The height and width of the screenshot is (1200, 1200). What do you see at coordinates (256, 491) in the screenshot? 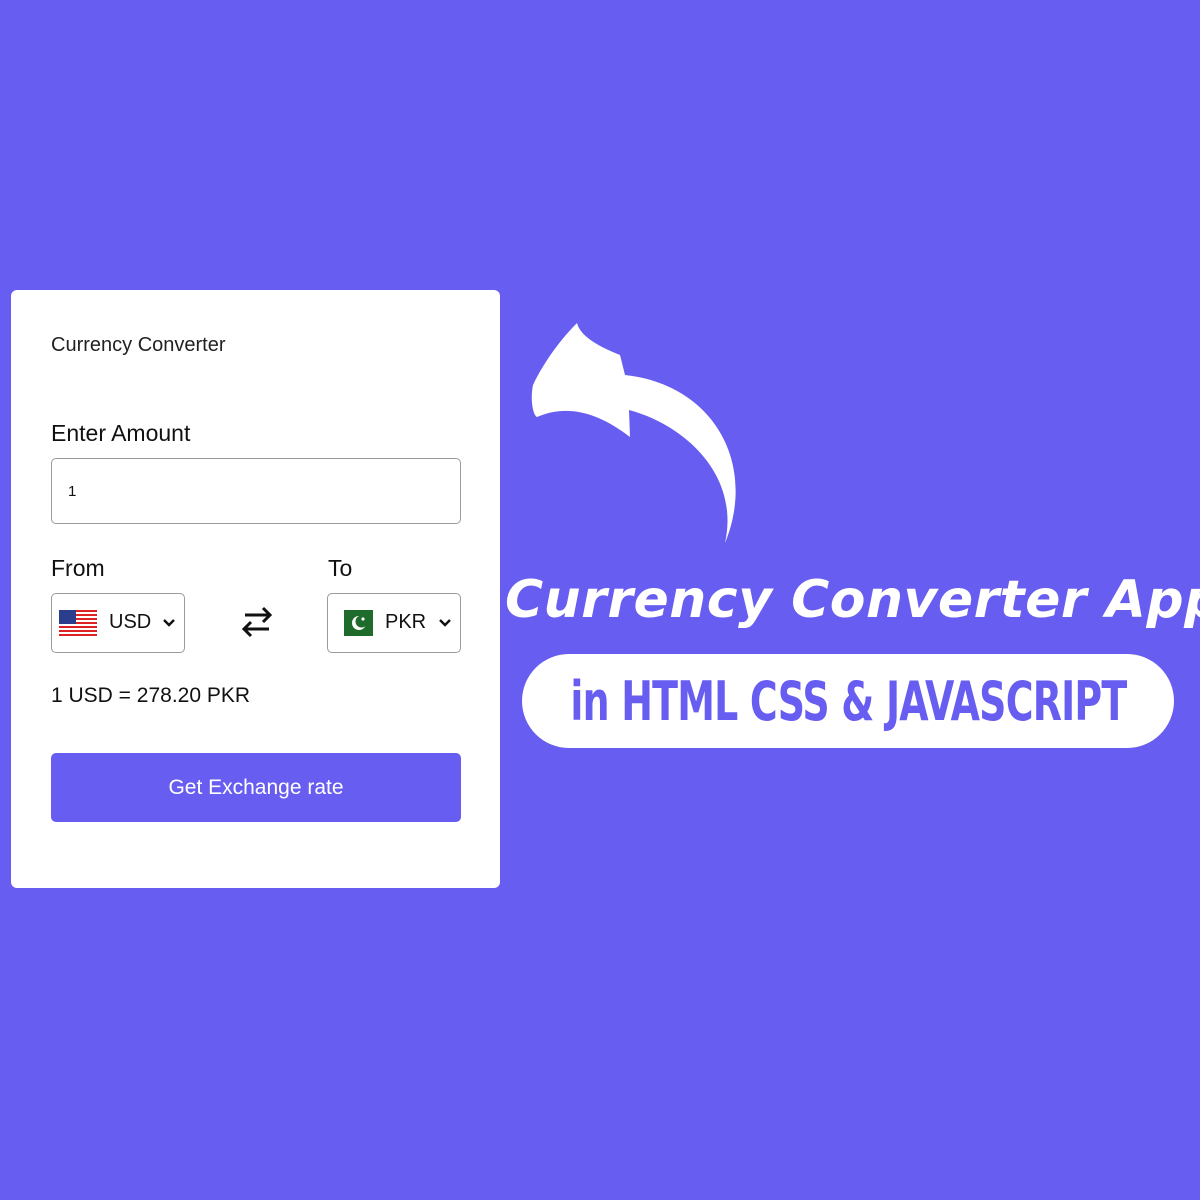
I see `amount-input` at bounding box center [256, 491].